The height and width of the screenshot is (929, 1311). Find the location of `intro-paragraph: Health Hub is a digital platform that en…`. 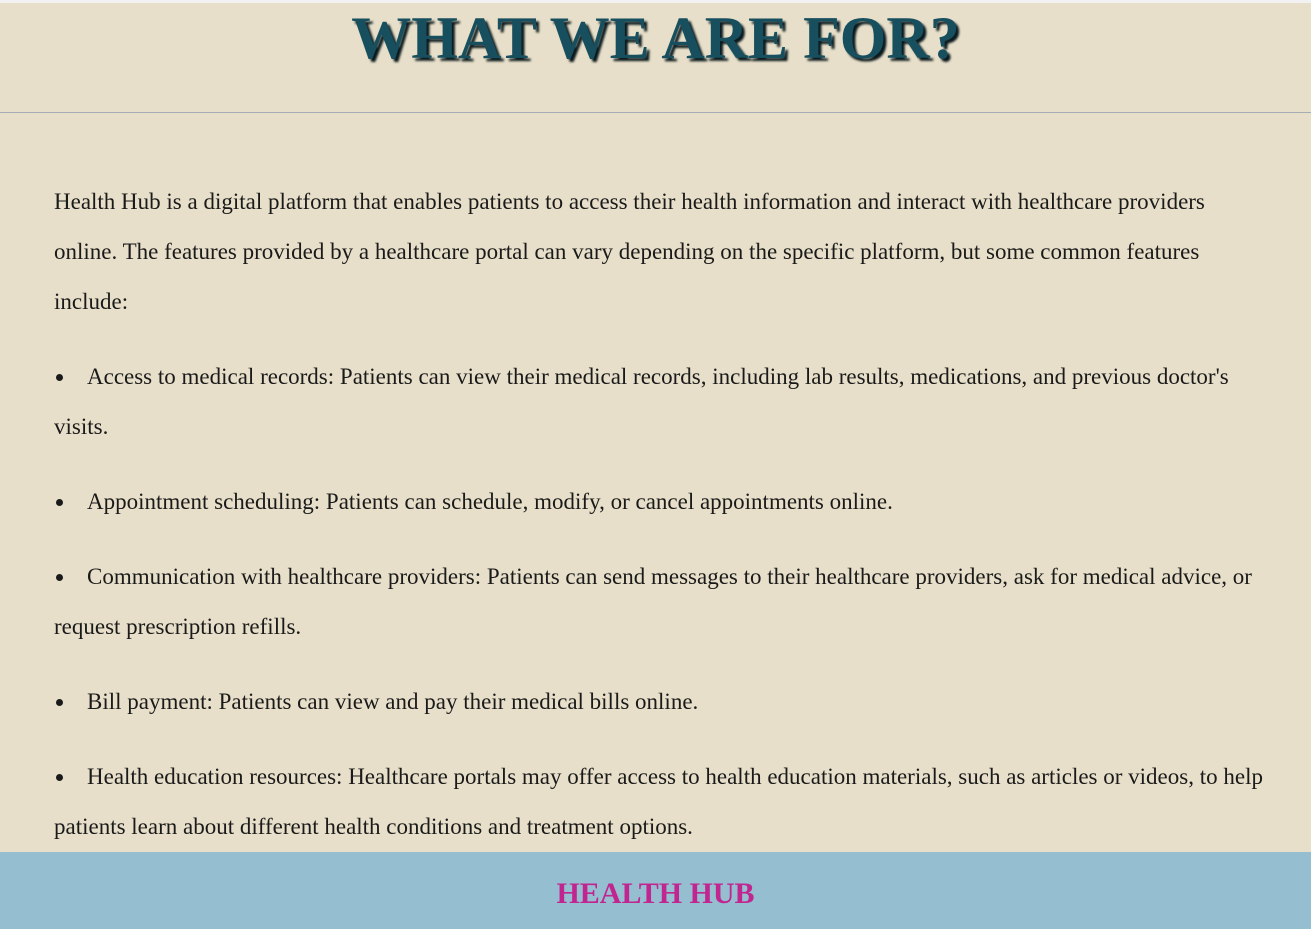

intro-paragraph: Health Hub is a digital platform that en… is located at coordinates (629, 251).